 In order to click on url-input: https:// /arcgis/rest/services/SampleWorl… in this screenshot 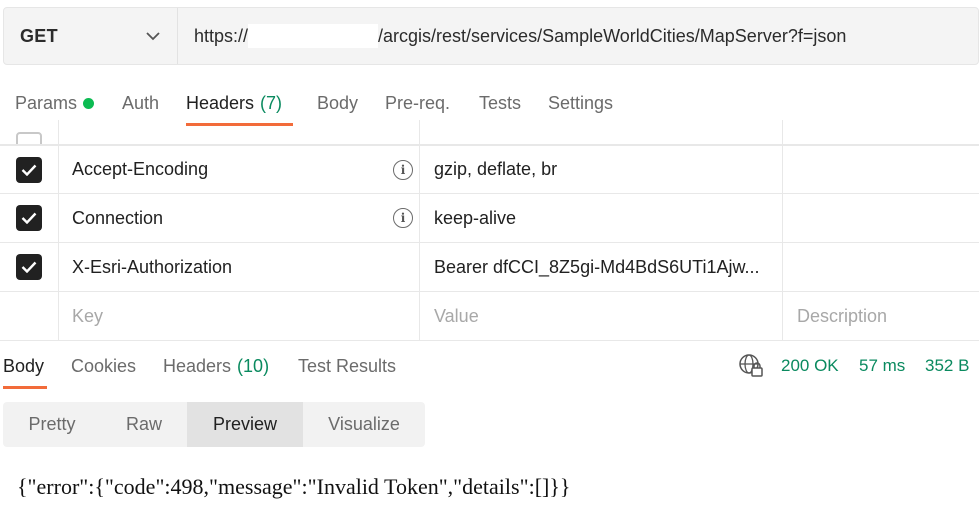, I will do `click(578, 36)`.